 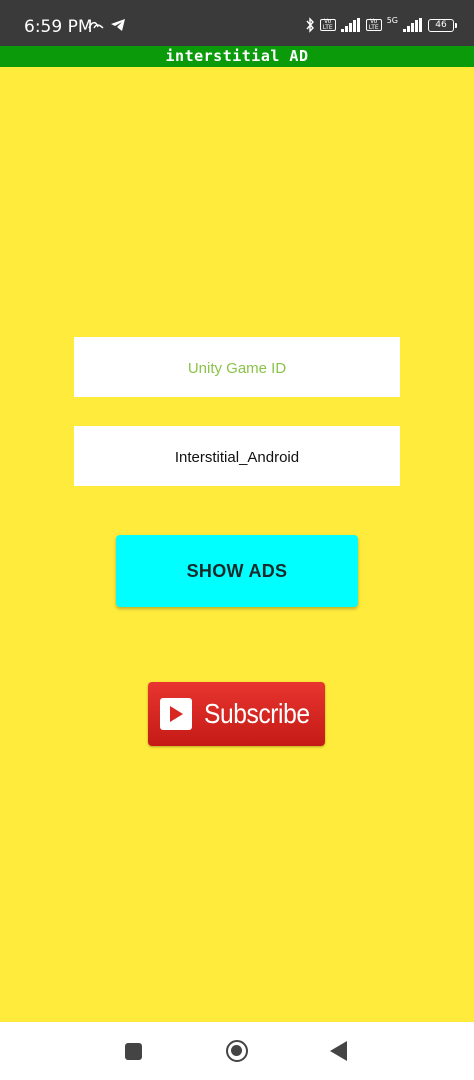 I want to click on status-left-icons, so click(x=107, y=25).